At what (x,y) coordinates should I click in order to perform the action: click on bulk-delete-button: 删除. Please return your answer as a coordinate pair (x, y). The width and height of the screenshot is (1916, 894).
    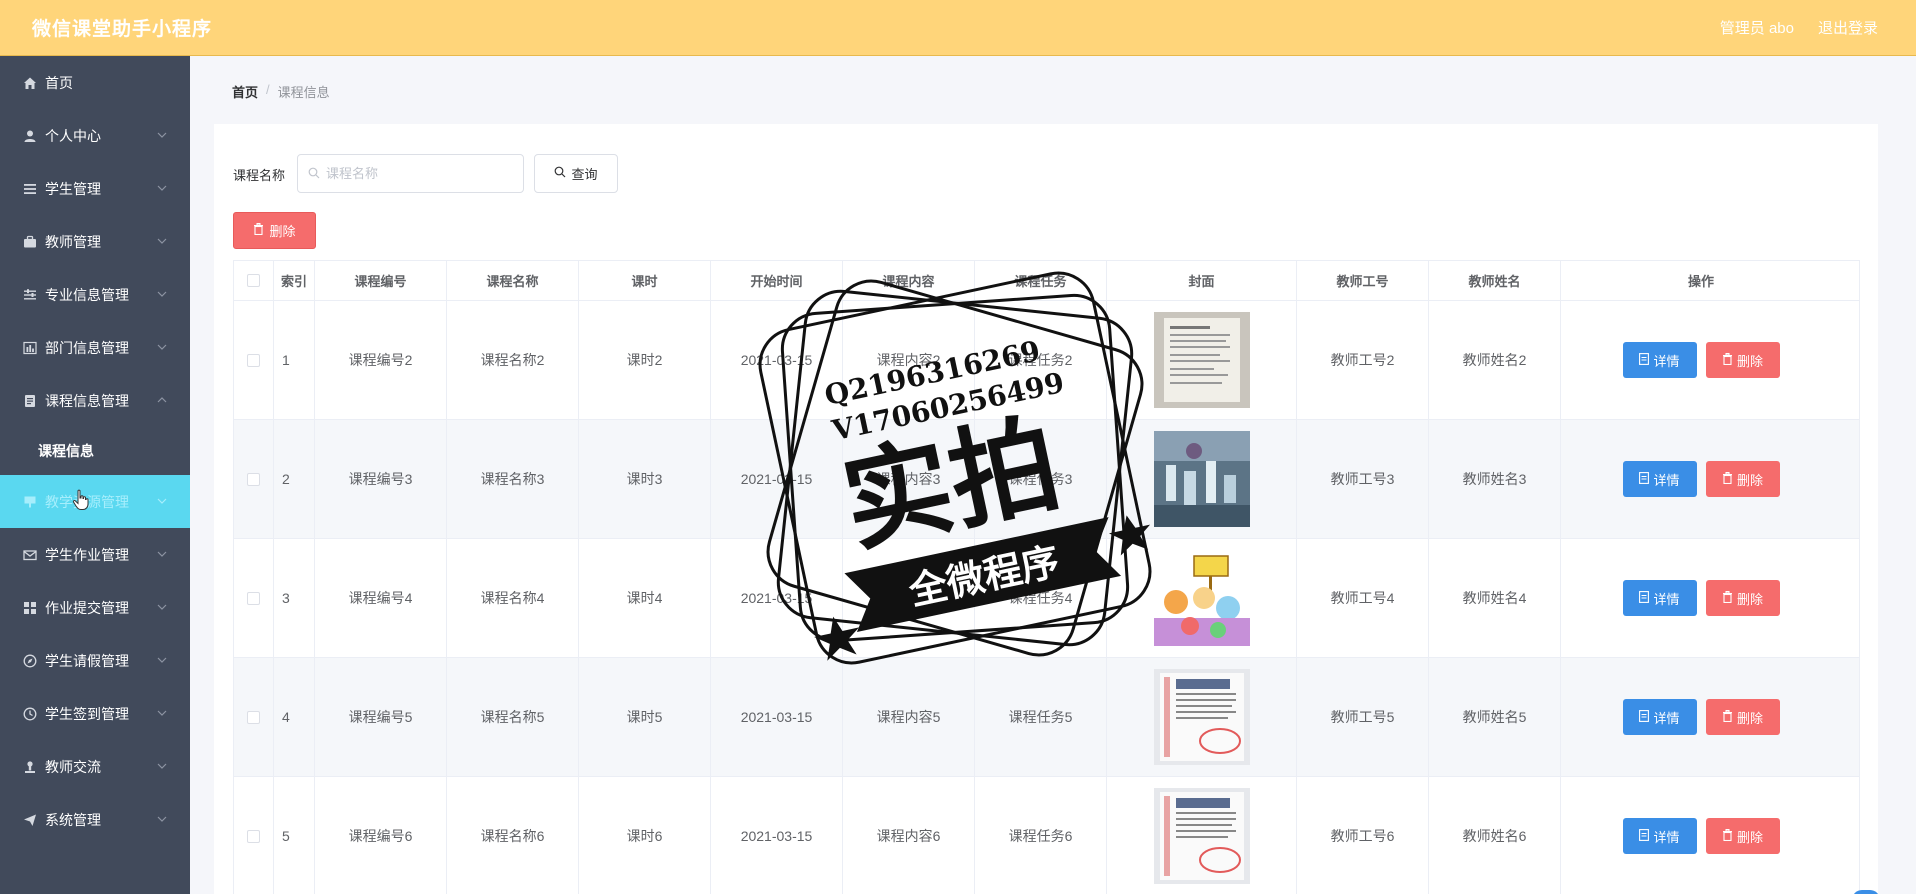
    Looking at the image, I should click on (274, 230).